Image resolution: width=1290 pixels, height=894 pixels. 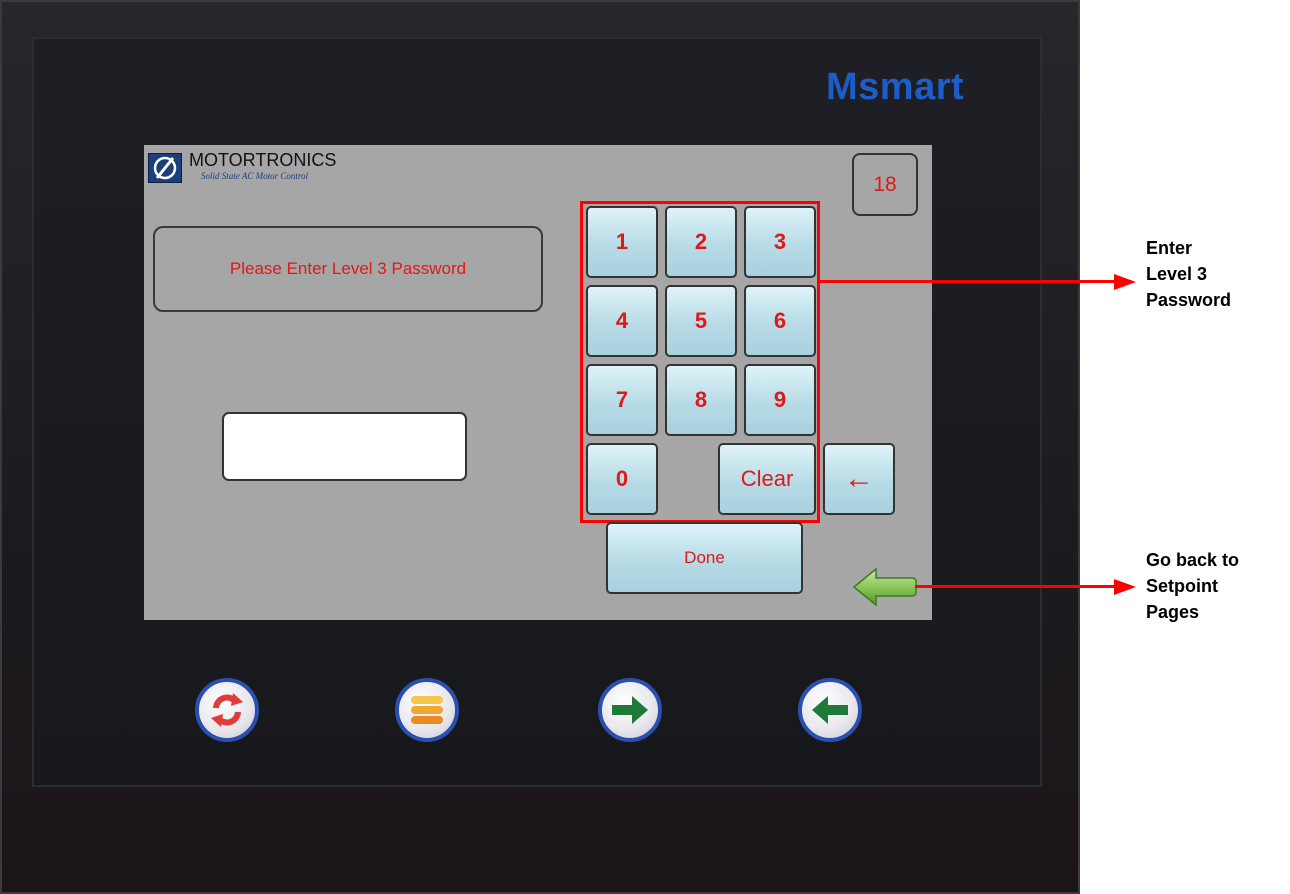 What do you see at coordinates (427, 710) in the screenshot?
I see `menu-icon` at bounding box center [427, 710].